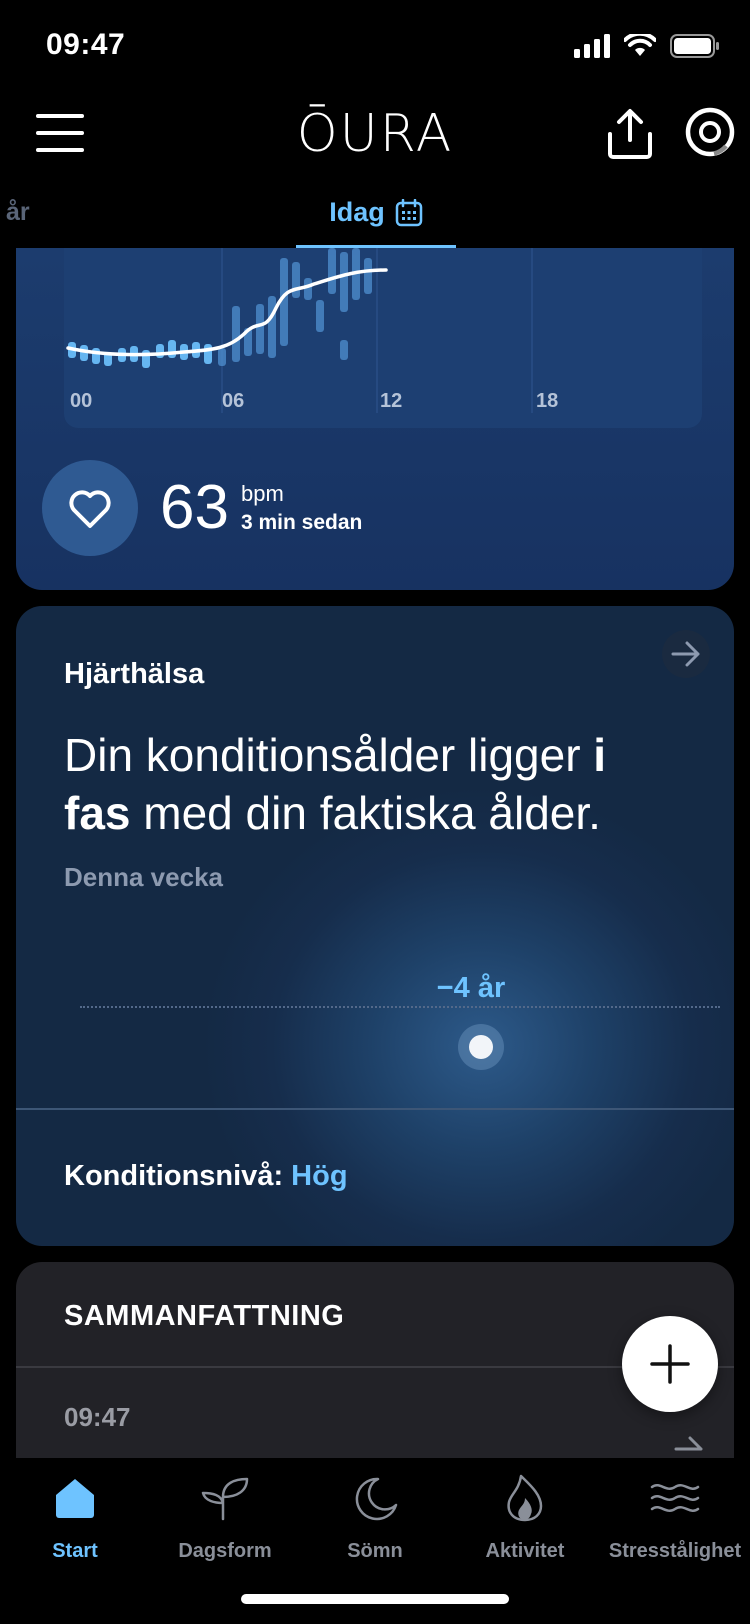  Describe the element at coordinates (262, 493) in the screenshot. I see `heart-rate-unit: bpm` at that location.